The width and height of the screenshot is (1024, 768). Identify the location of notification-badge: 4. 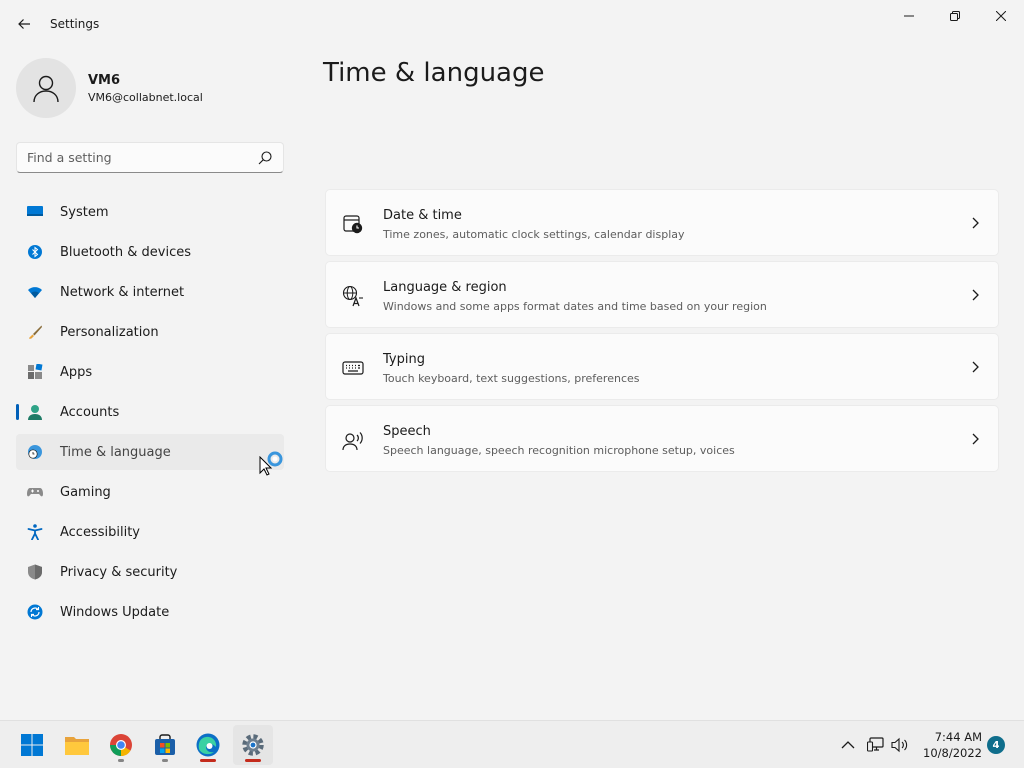
(996, 745).